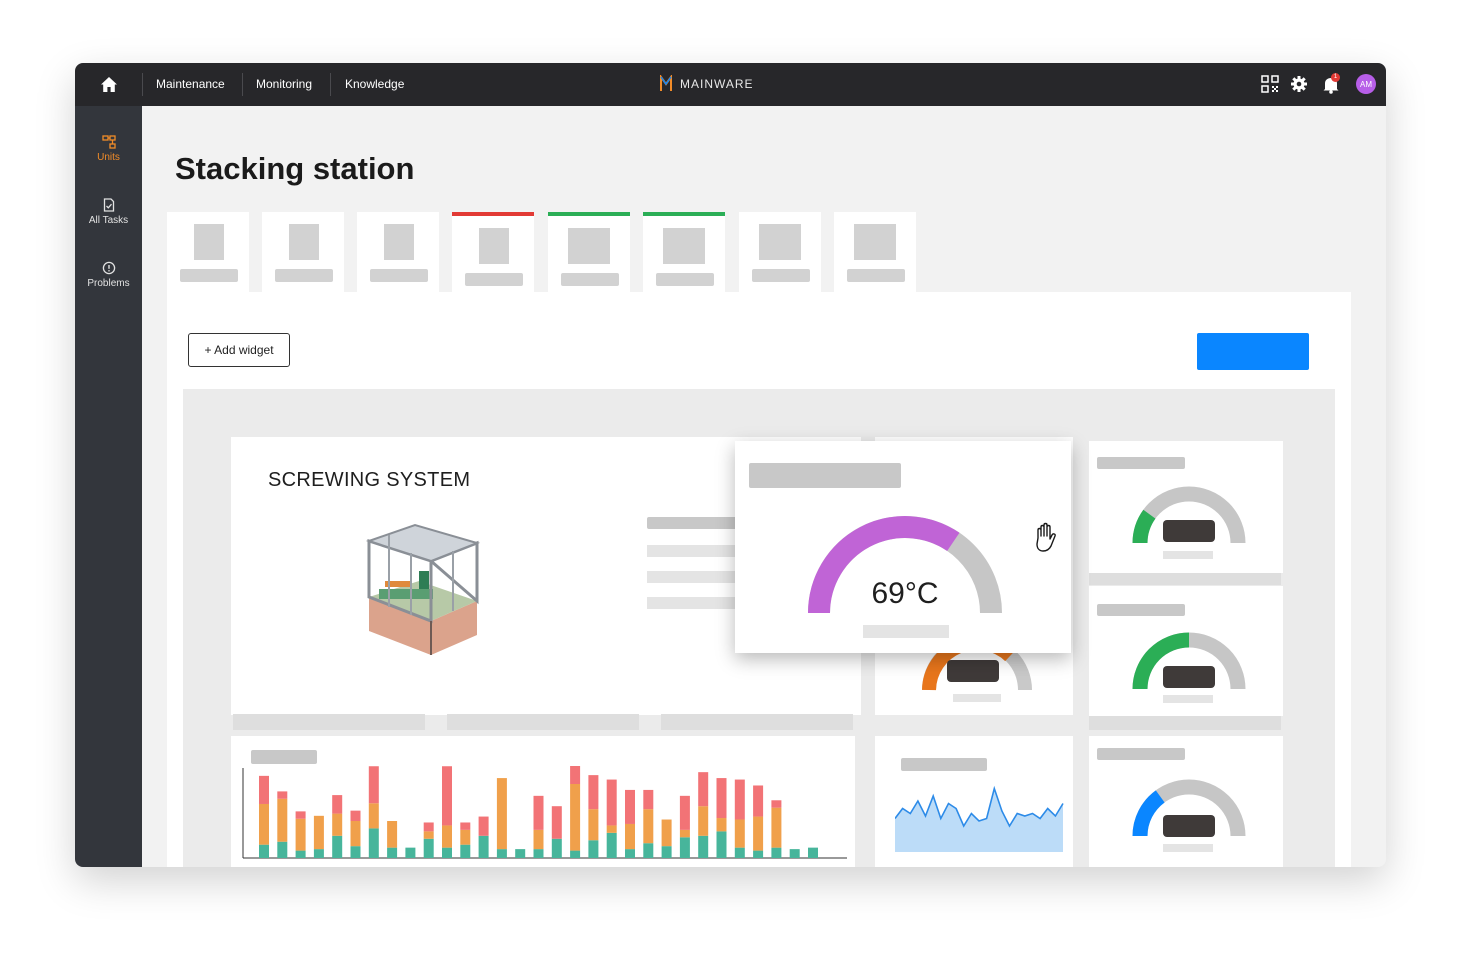 The height and width of the screenshot is (954, 1461). Describe the element at coordinates (666, 83) in the screenshot. I see `mainware-logo-icon` at that location.